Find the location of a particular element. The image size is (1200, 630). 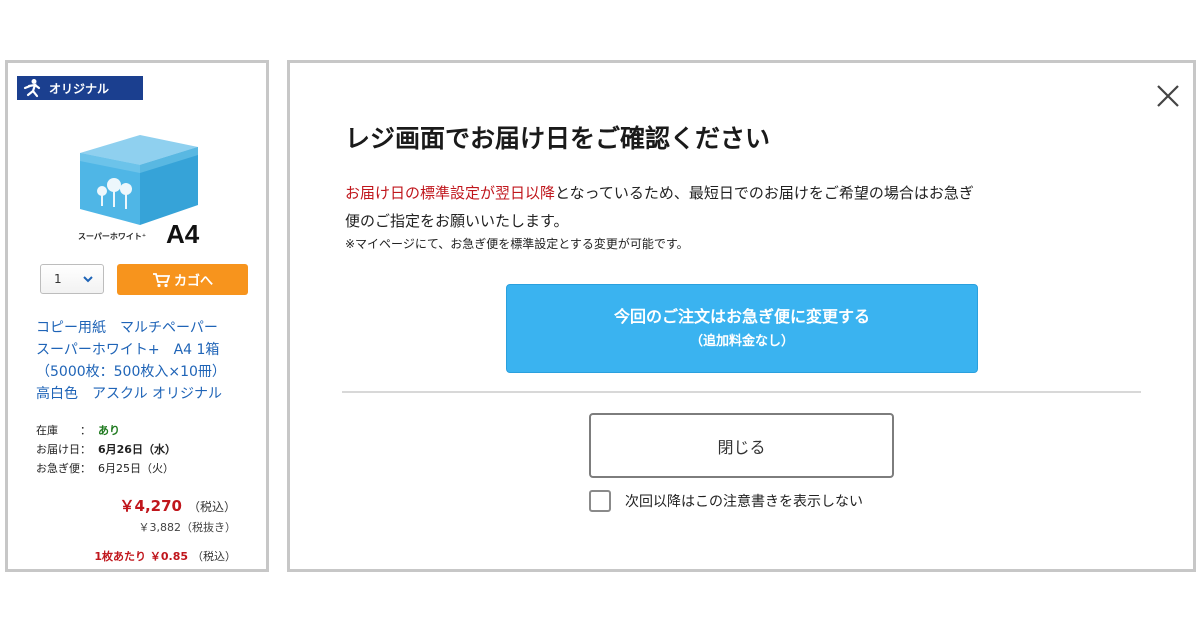

unit-price: 1枚あたり ￥0.85 （税込） is located at coordinates (165, 556).